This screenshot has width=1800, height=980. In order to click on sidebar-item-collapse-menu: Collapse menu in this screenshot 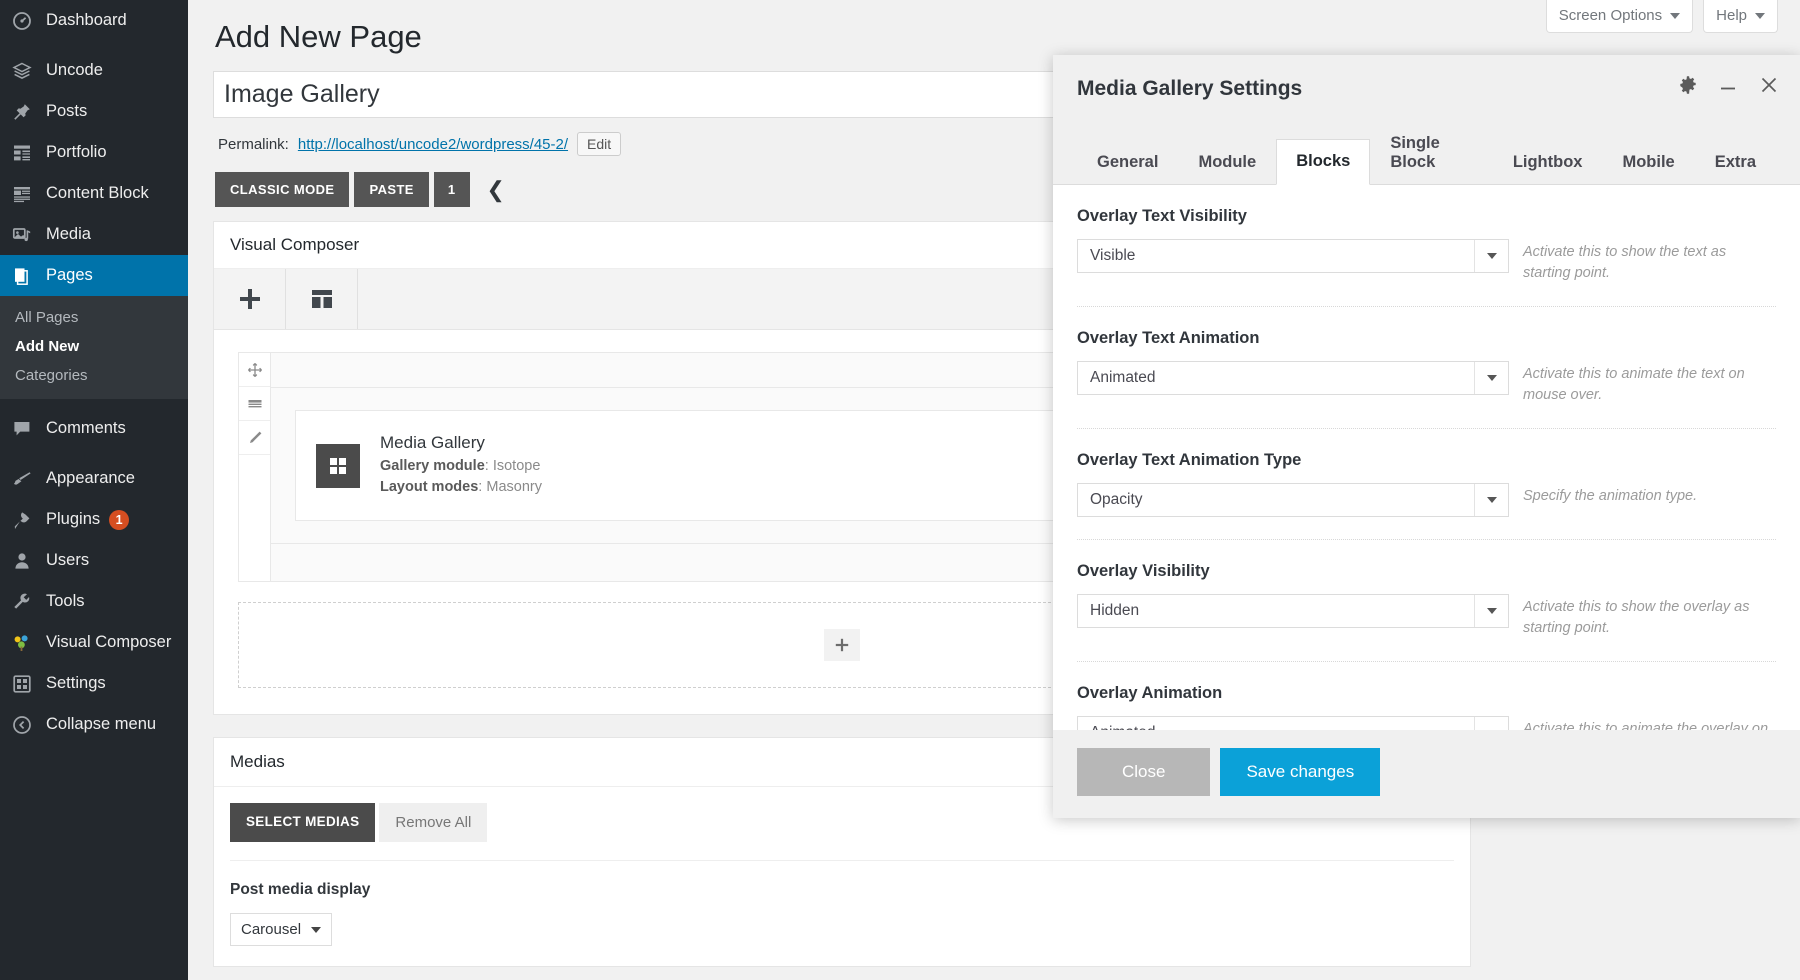, I will do `click(94, 724)`.